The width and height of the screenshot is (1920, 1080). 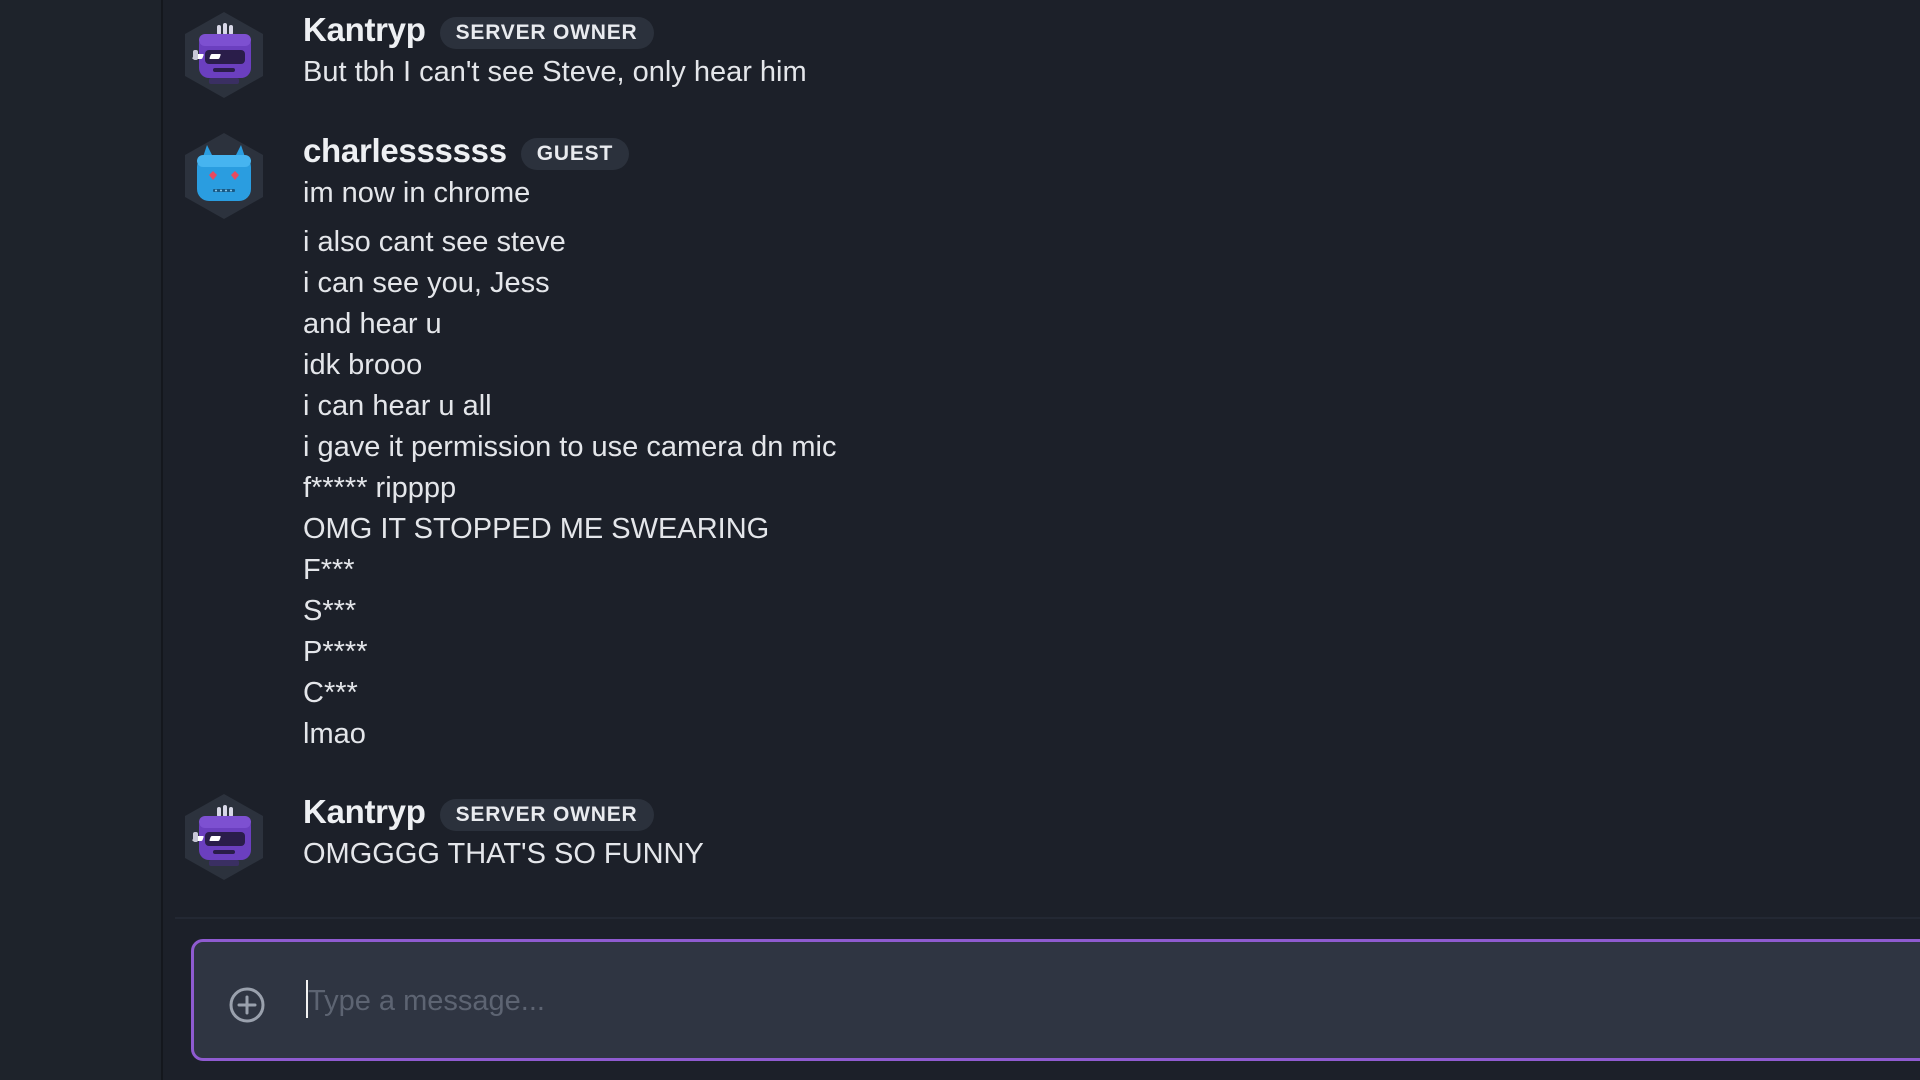 What do you see at coordinates (334, 734) in the screenshot?
I see `message-text: lmao` at bounding box center [334, 734].